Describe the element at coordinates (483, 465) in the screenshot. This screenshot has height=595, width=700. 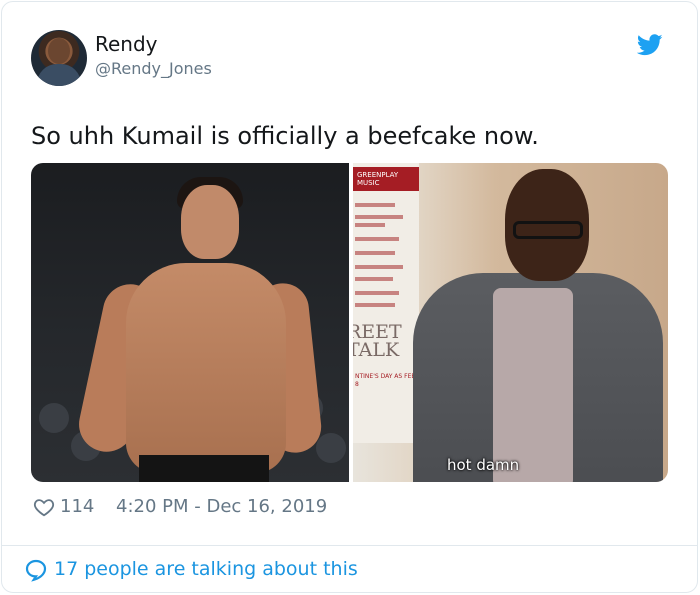
I see `media-caption: hot damn` at that location.